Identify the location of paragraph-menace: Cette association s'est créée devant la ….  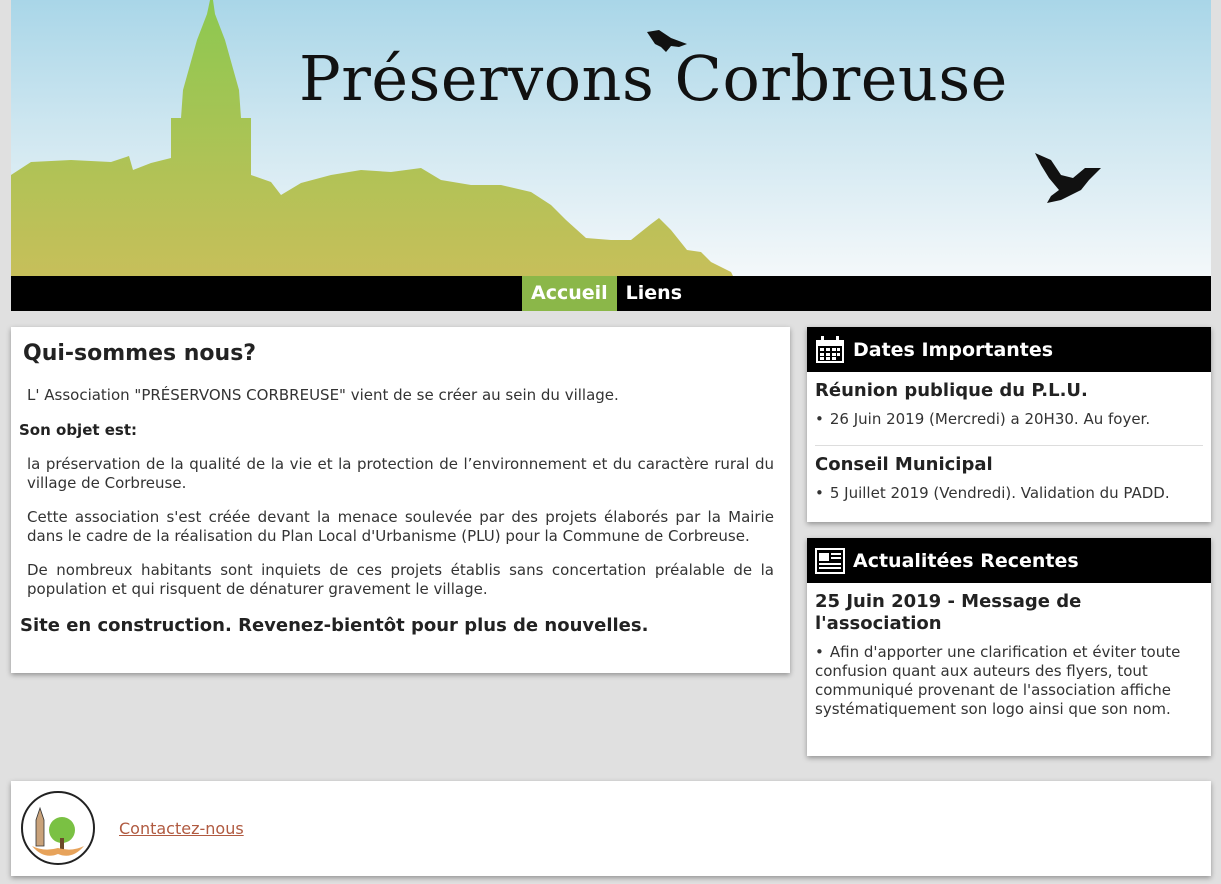
(400, 526).